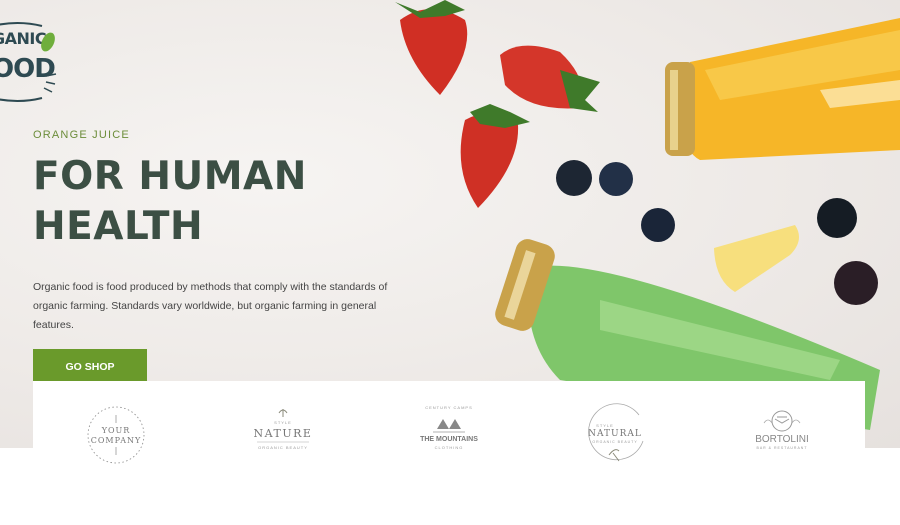  What do you see at coordinates (782, 439) in the screenshot?
I see `brand-logo-text: BORTOLINI` at bounding box center [782, 439].